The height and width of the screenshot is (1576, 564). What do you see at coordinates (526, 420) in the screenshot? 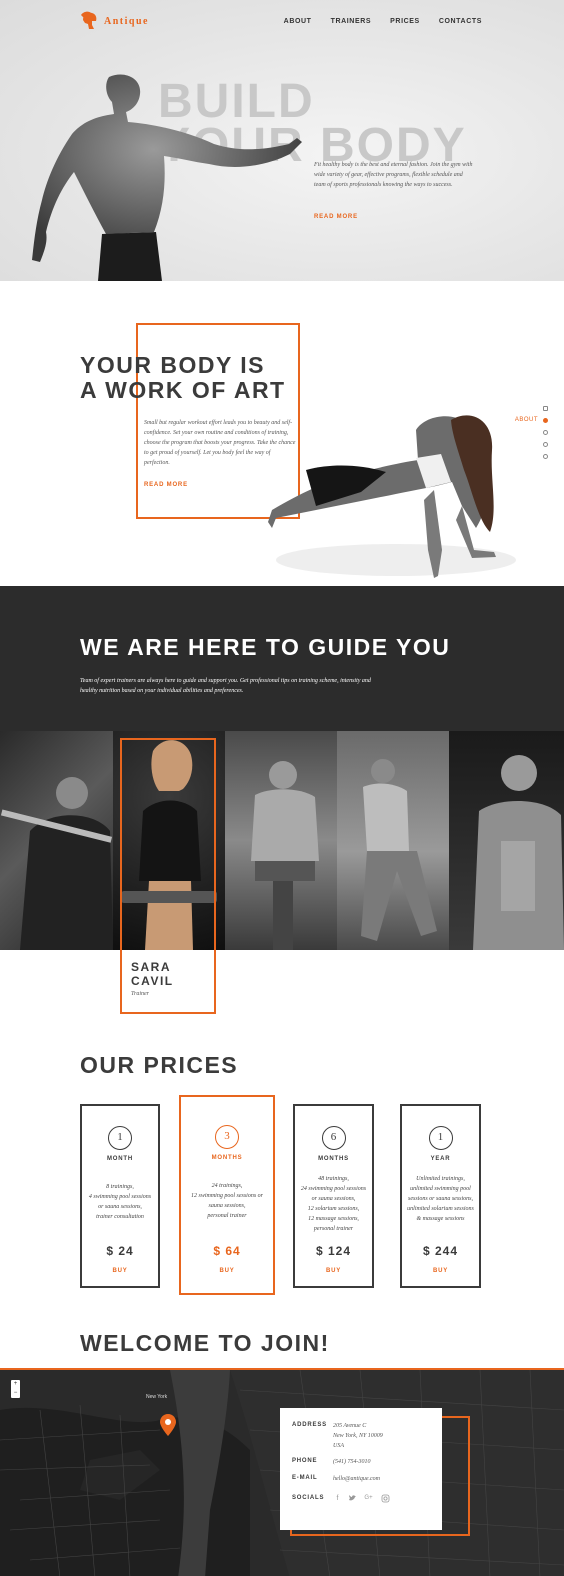
I see `section-dot-label: ABOUT` at bounding box center [526, 420].